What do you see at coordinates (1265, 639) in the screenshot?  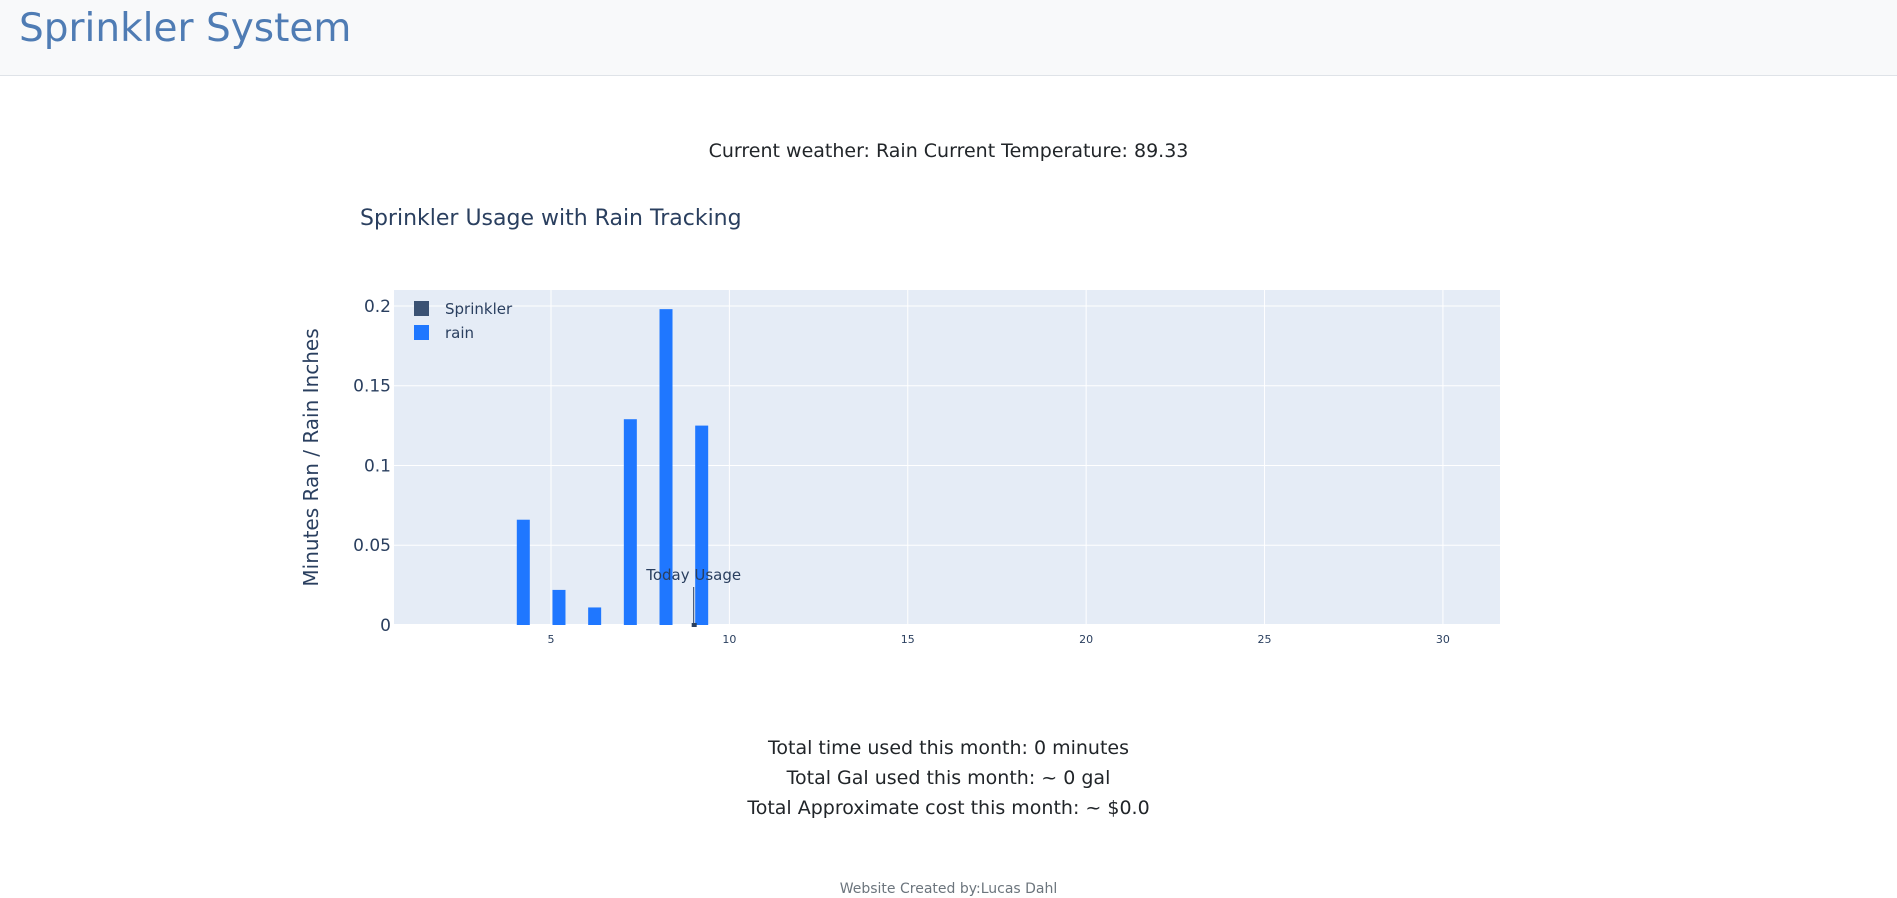 I see `x-tick-label: 25` at bounding box center [1265, 639].